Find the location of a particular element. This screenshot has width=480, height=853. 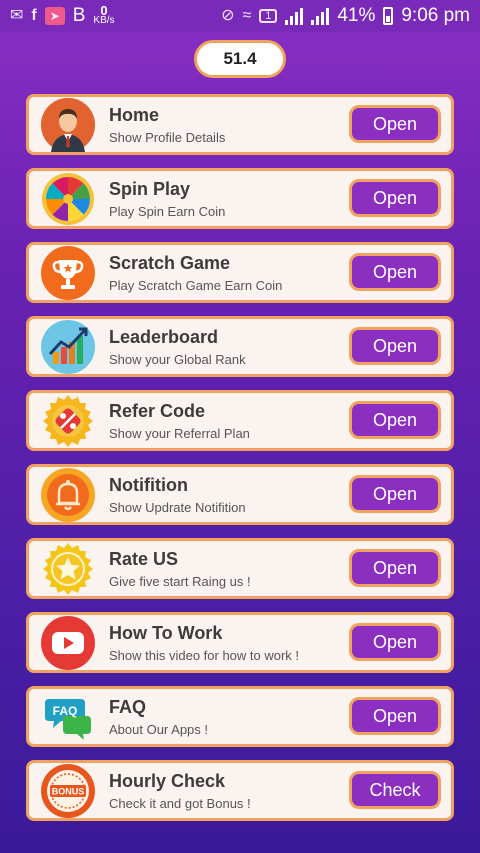

percent-badge-icon is located at coordinates (68, 421).